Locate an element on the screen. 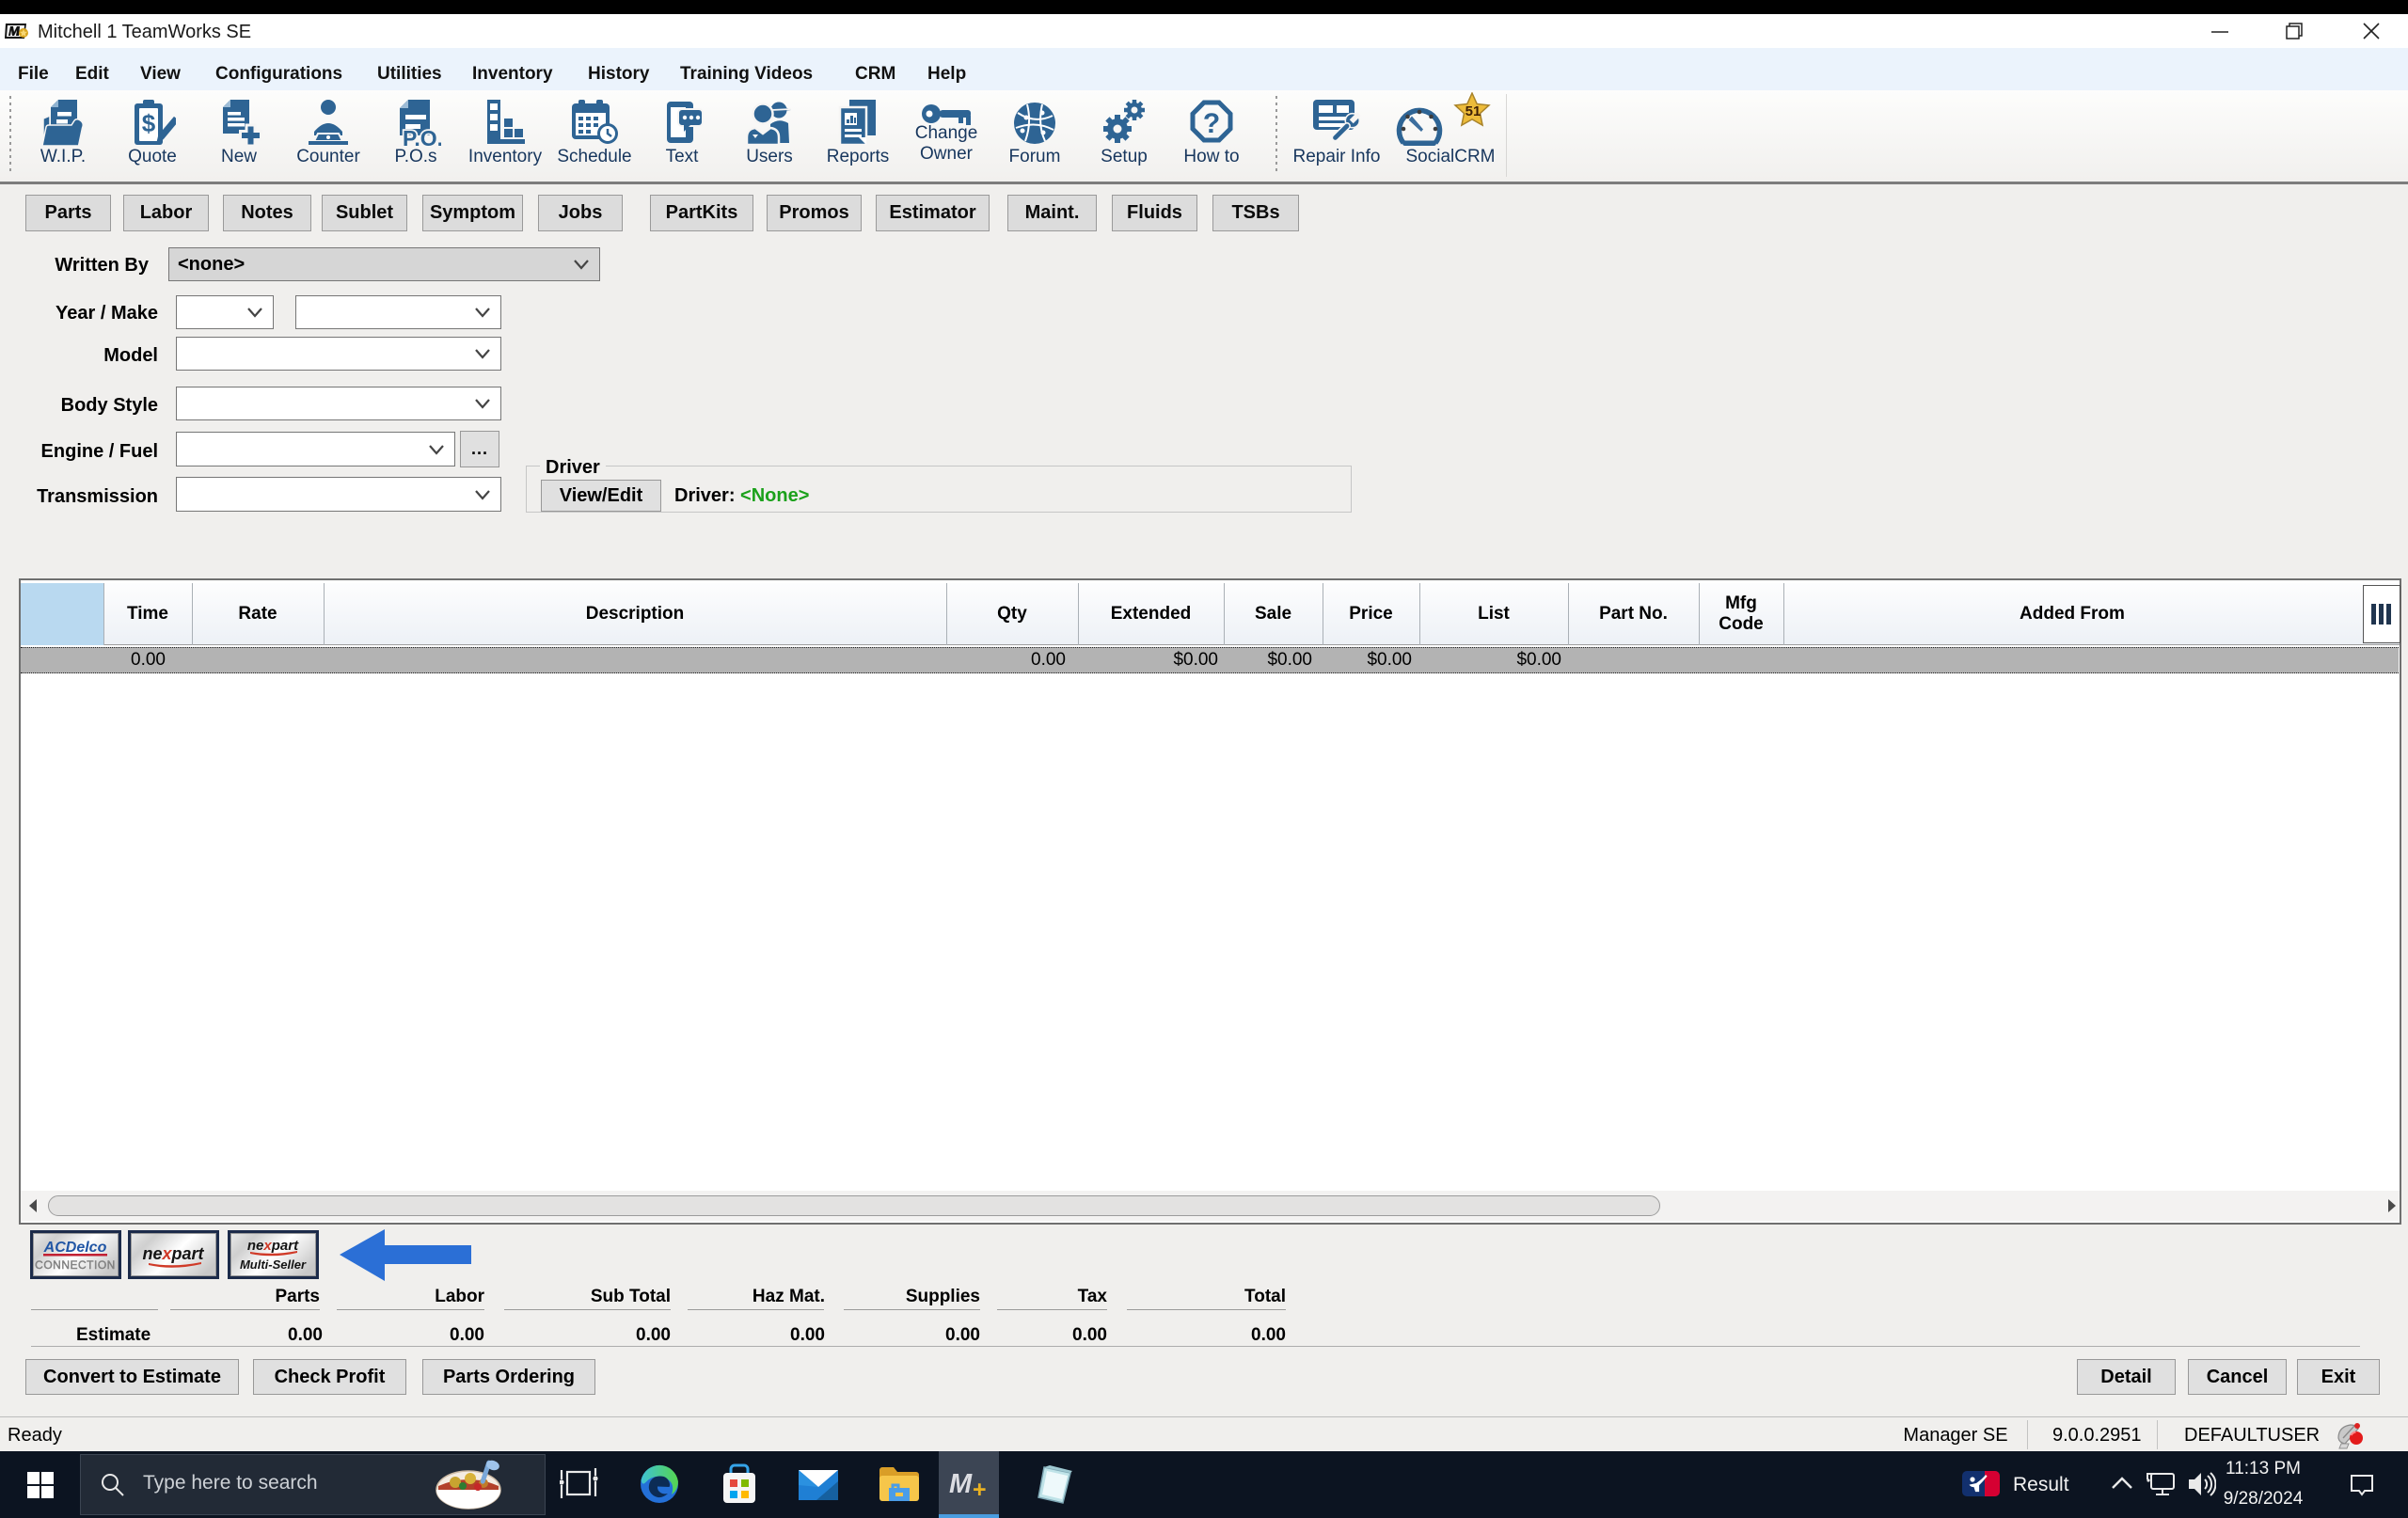 The height and width of the screenshot is (1518, 2408). svg-text: P.O. is located at coordinates (422, 137).